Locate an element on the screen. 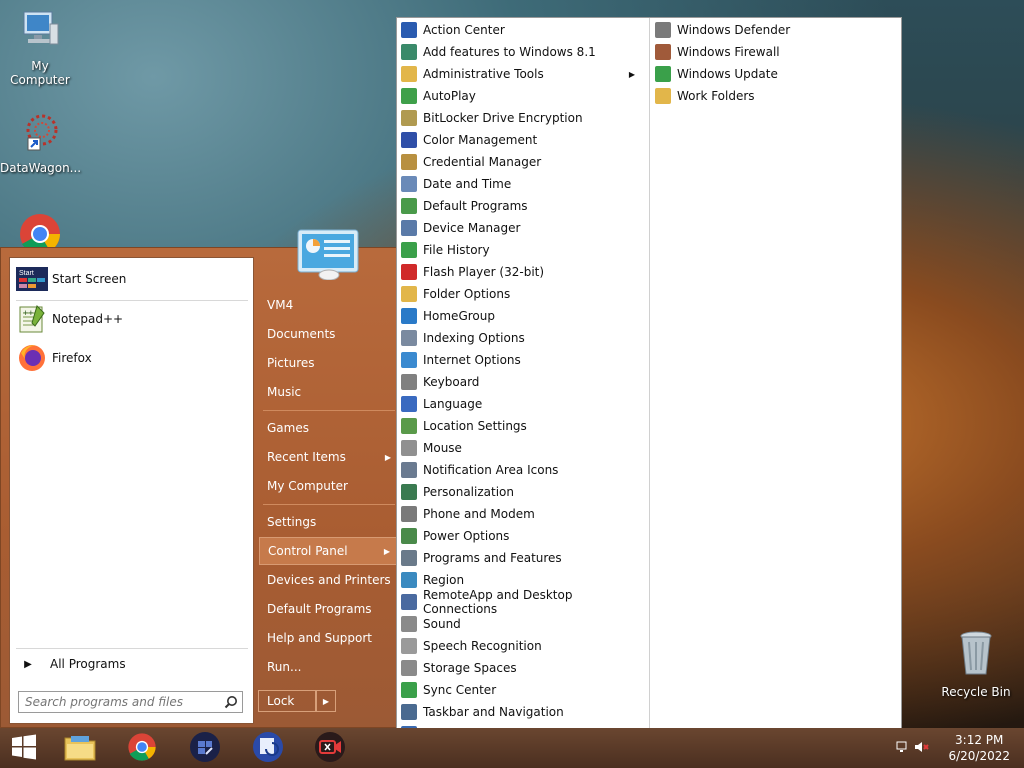  cp-item-device-manager: Device Manager is located at coordinates (520, 228).